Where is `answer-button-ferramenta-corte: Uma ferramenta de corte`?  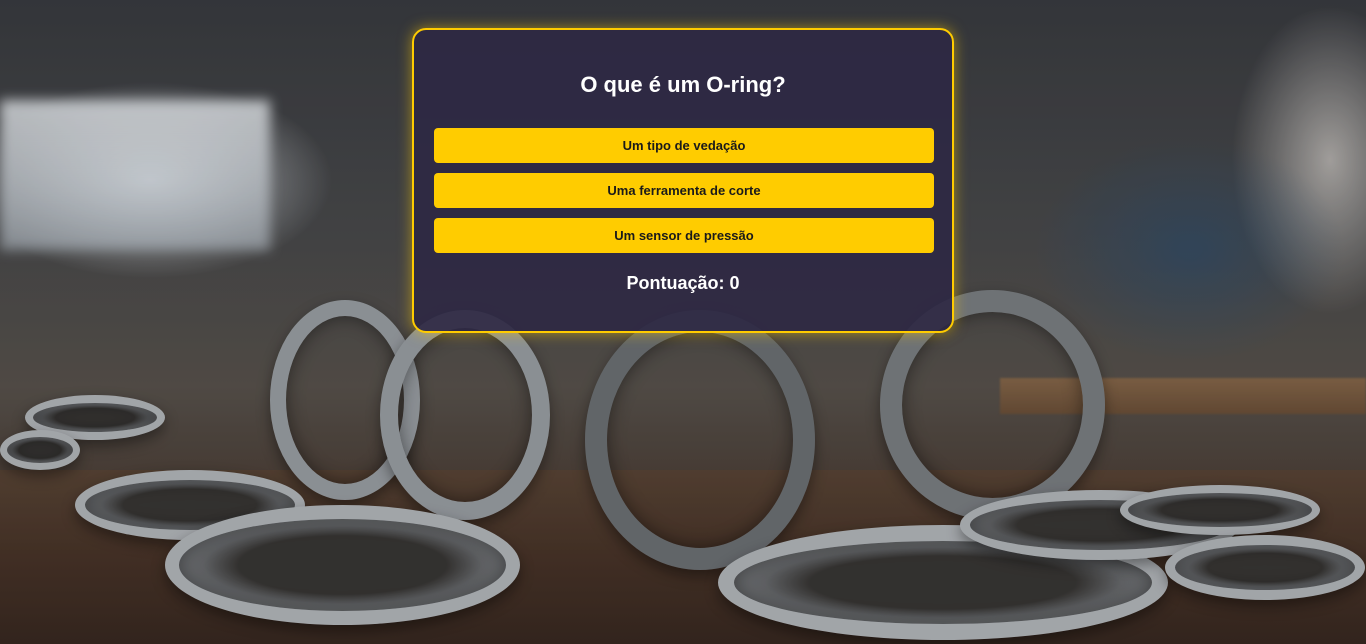 answer-button-ferramenta-corte: Uma ferramenta de corte is located at coordinates (684, 190).